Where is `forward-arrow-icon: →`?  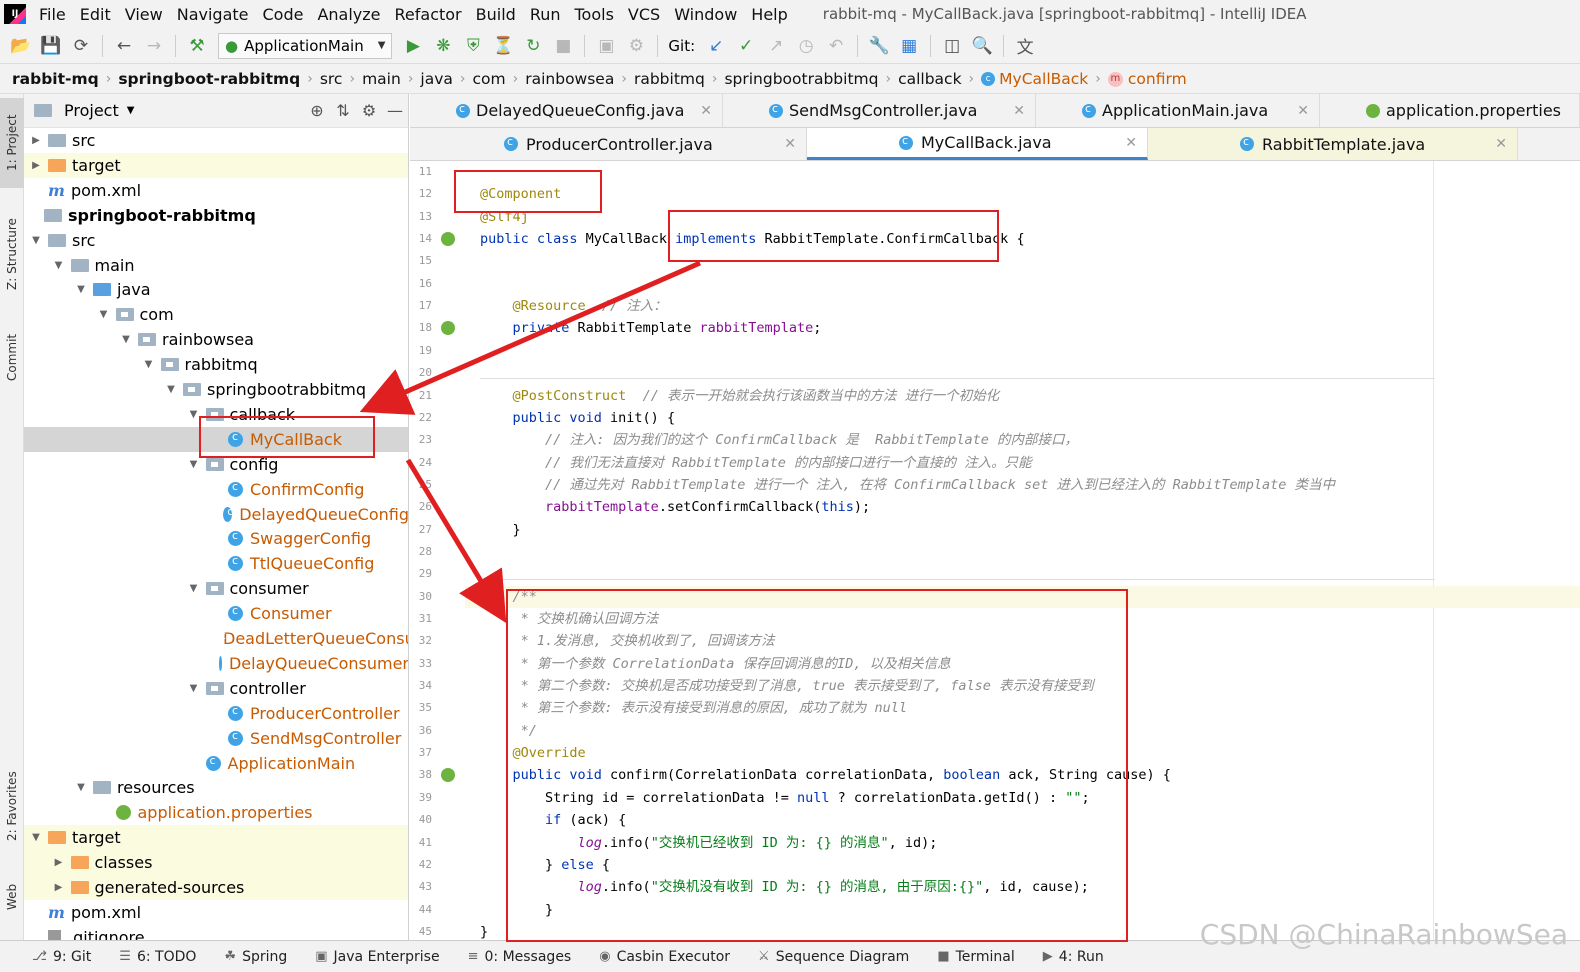
forward-arrow-icon: → is located at coordinates (154, 46).